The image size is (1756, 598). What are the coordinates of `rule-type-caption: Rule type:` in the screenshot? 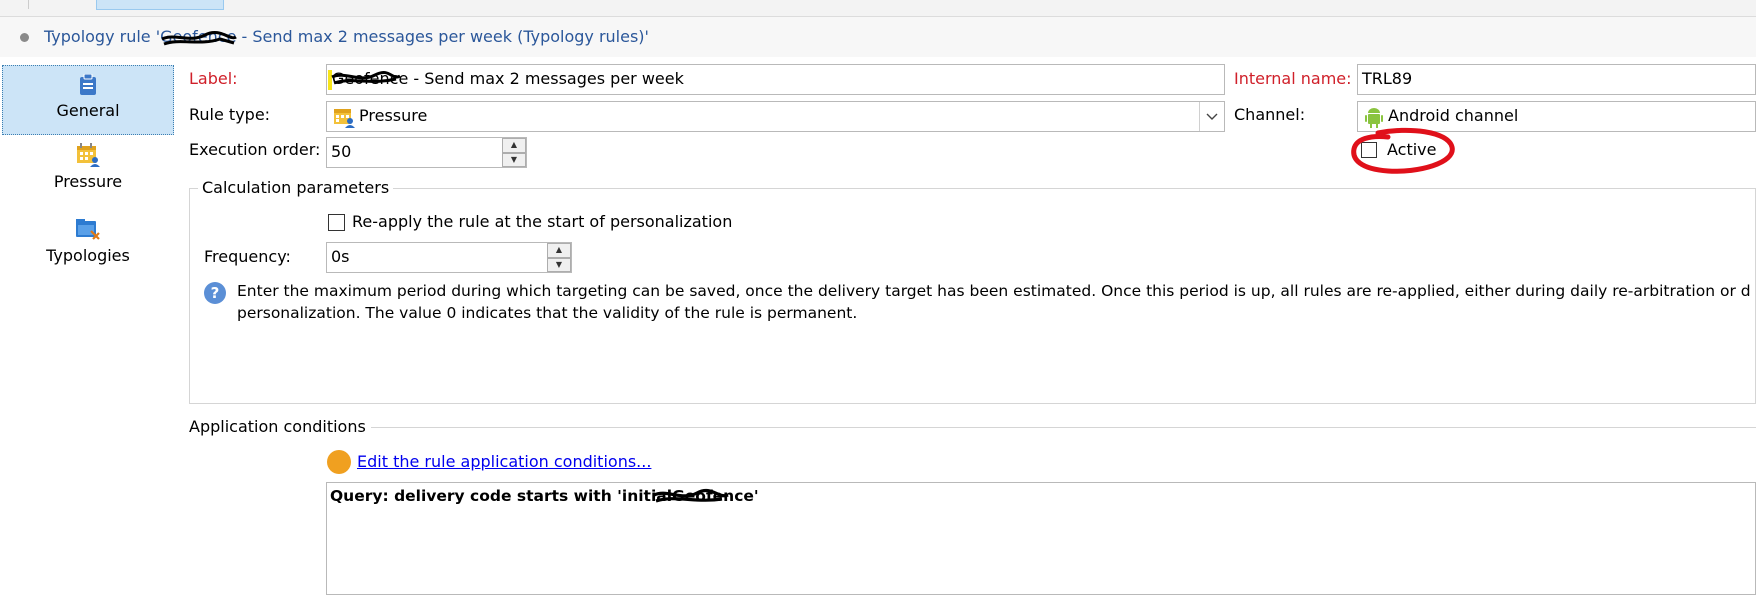 It's located at (230, 114).